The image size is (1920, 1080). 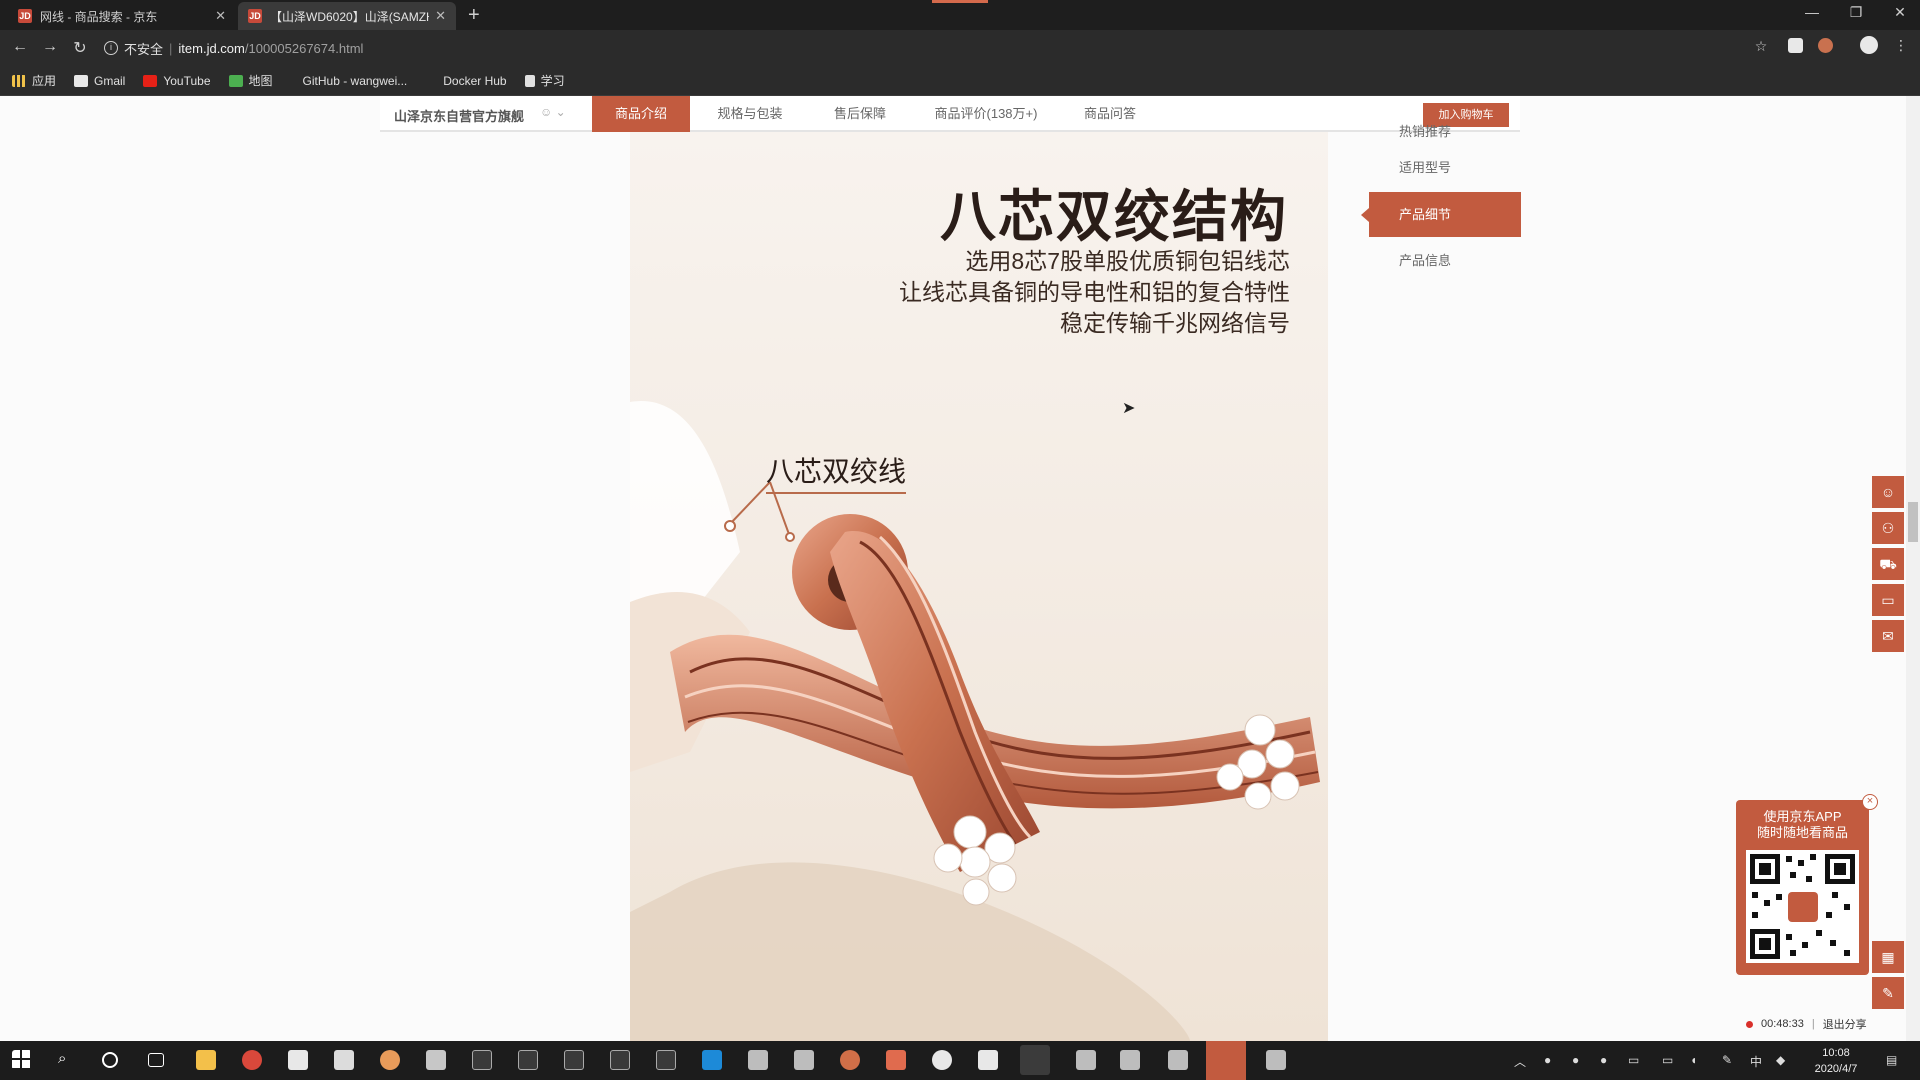 What do you see at coordinates (1110, 114) in the screenshot?
I see `tab-qa: 商品问答` at bounding box center [1110, 114].